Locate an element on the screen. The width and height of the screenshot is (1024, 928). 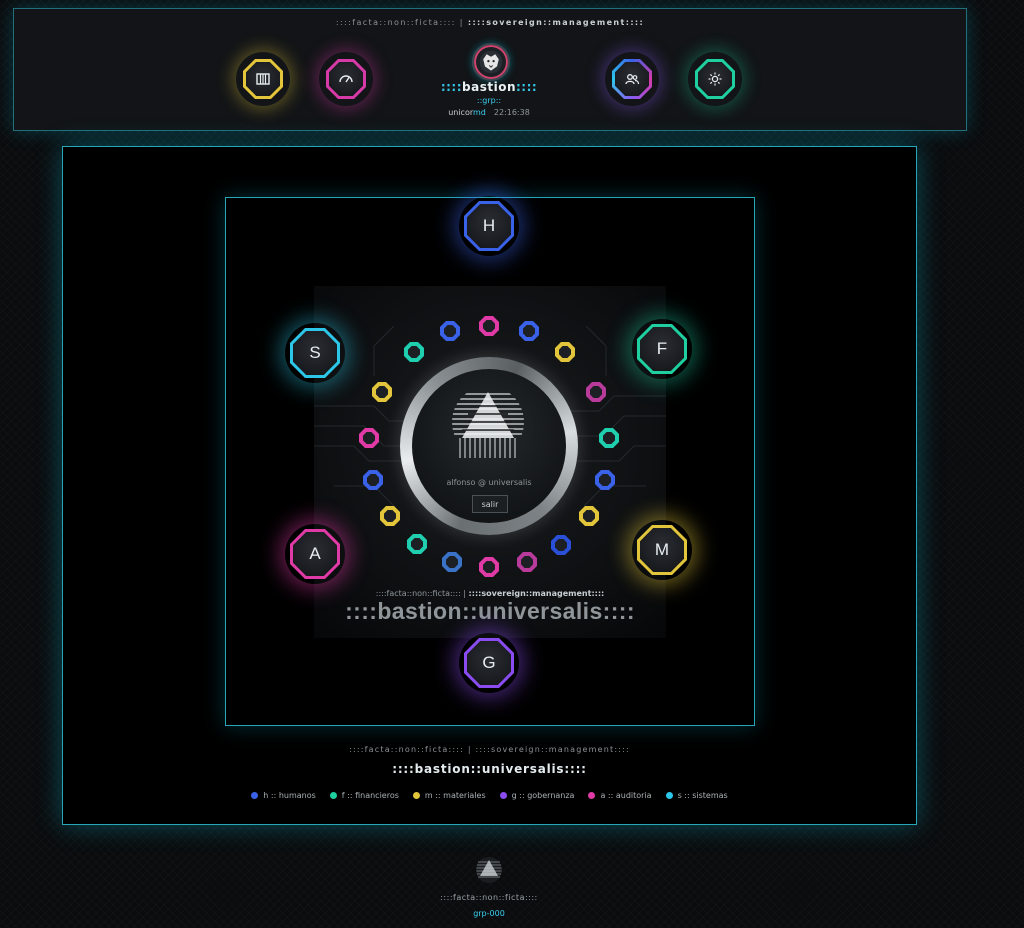
module-m-label: M is located at coordinates (662, 550).